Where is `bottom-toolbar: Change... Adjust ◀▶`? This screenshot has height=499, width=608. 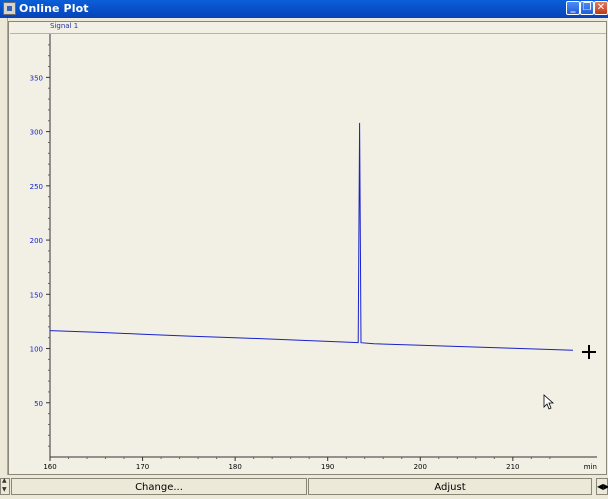
bottom-toolbar: Change... Adjust ◀▶ is located at coordinates (304, 488).